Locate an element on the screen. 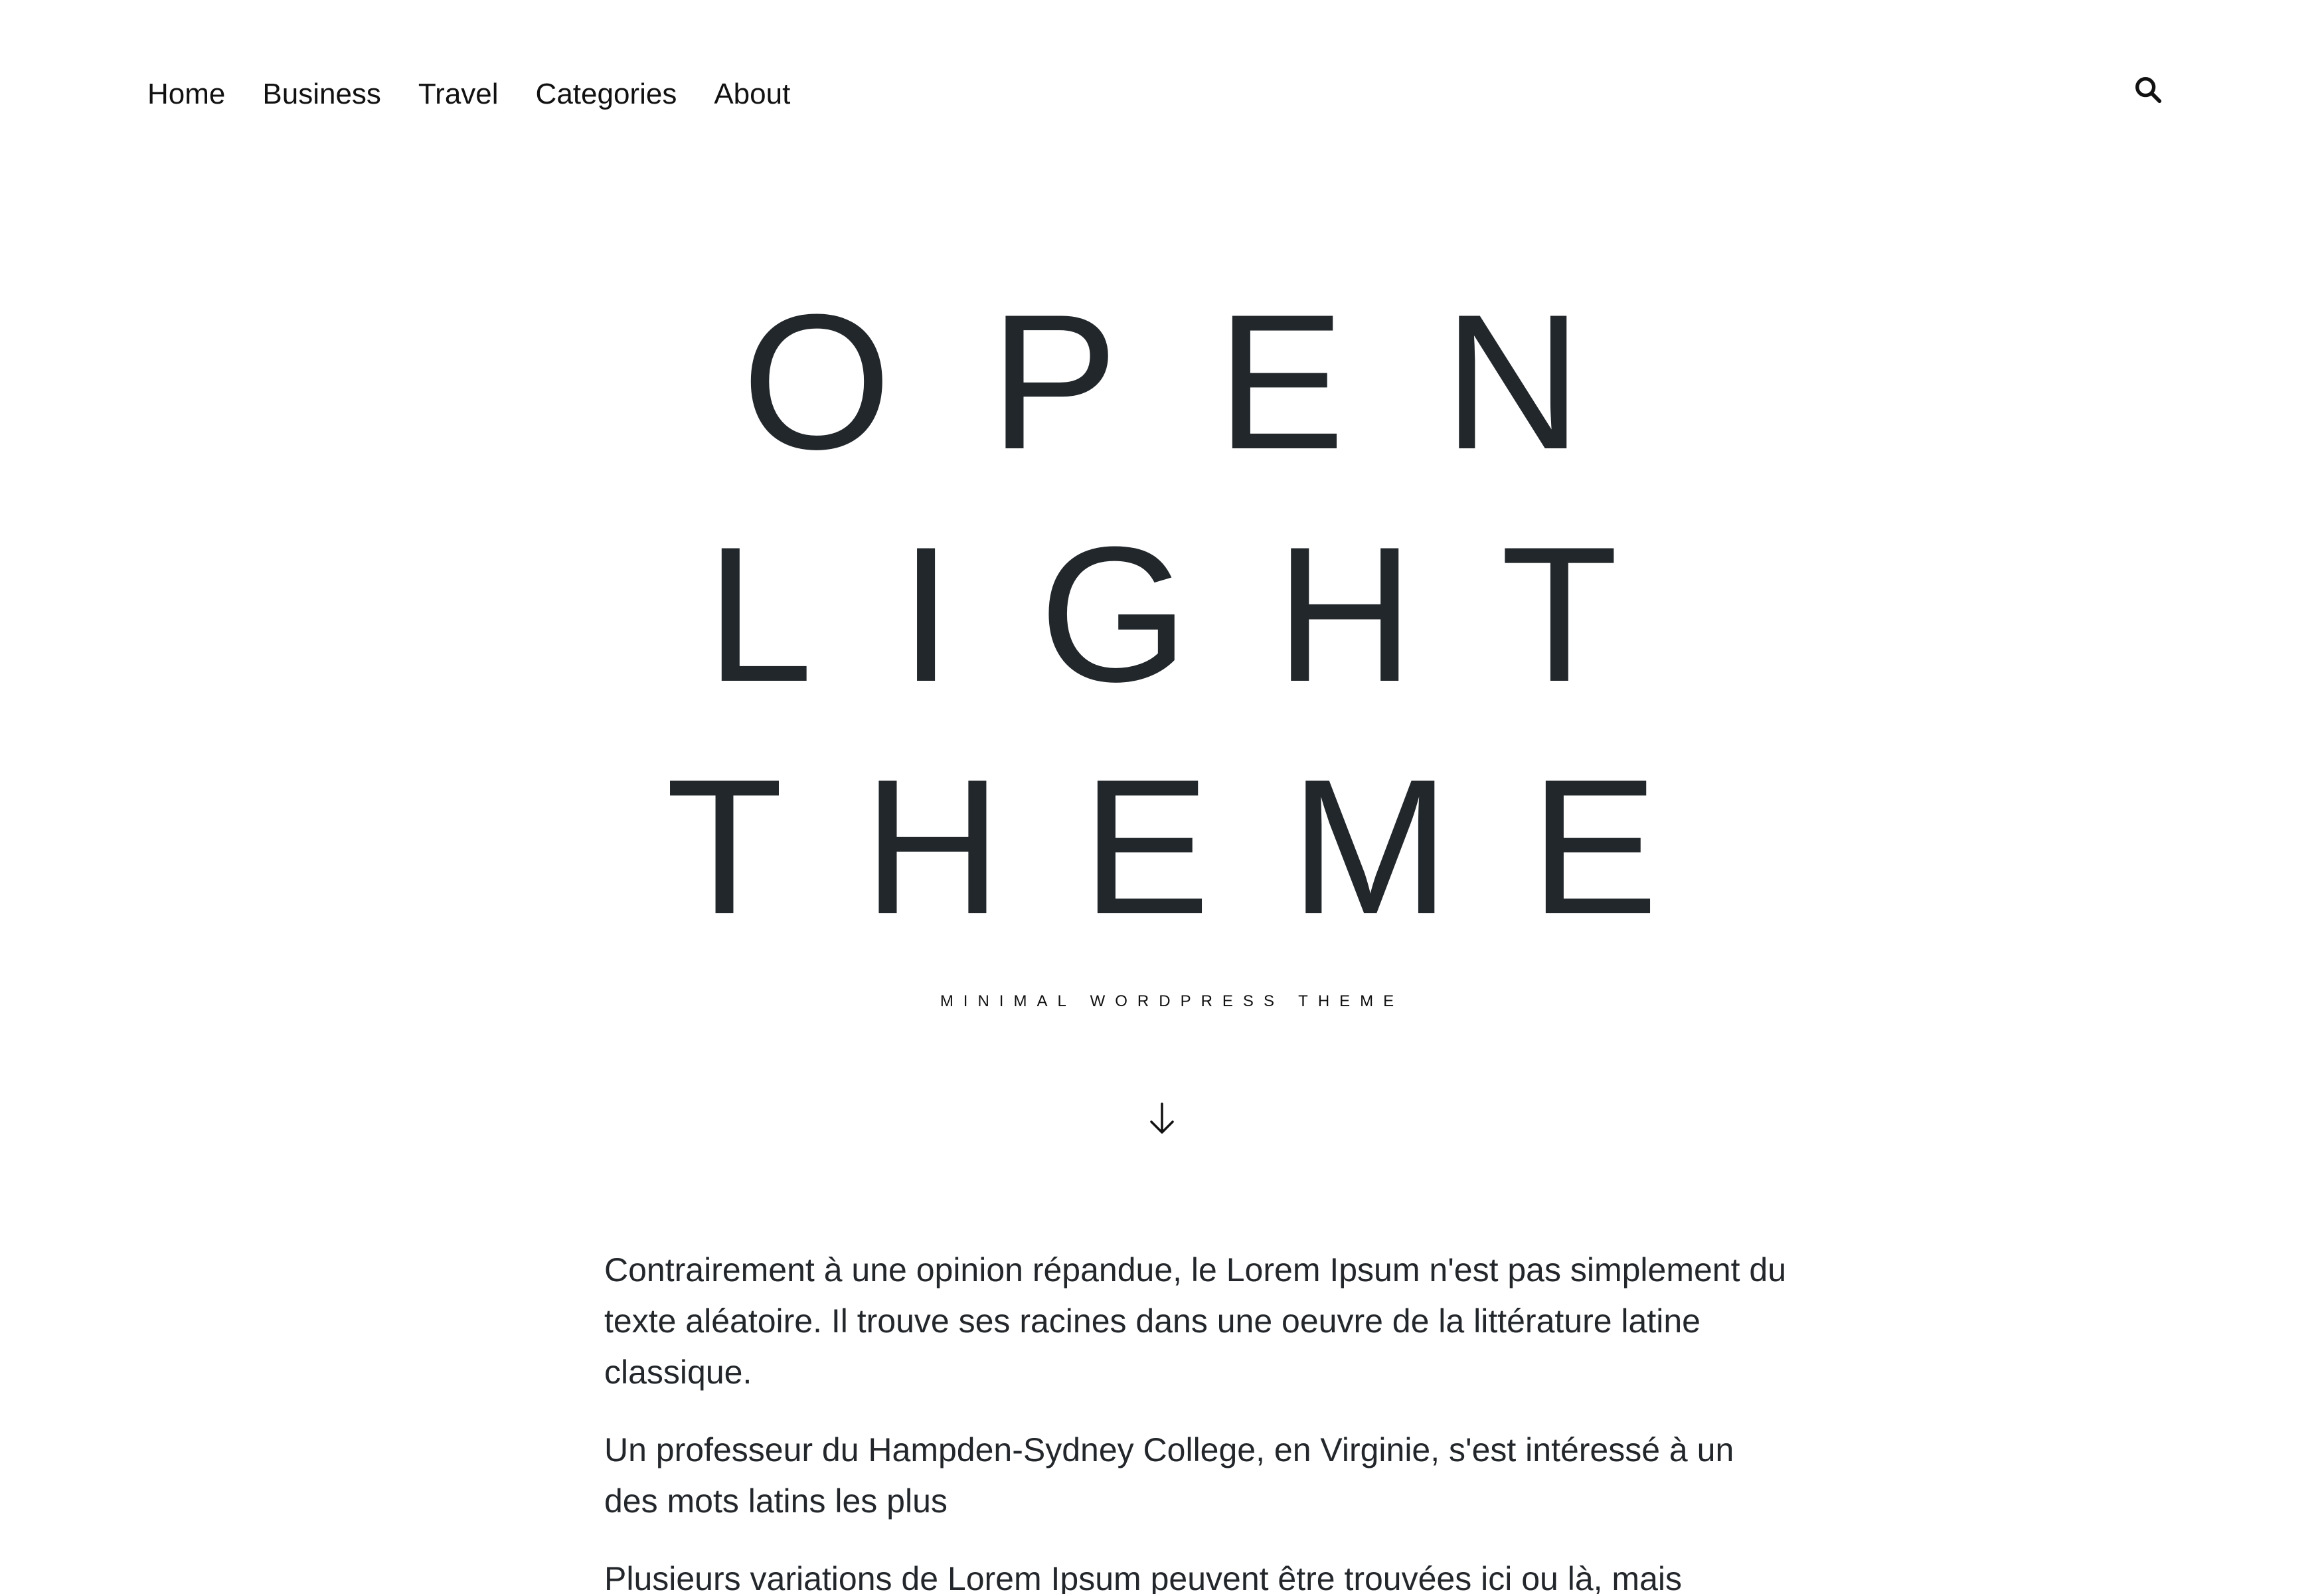 The height and width of the screenshot is (1594, 2324). arrow-down-icon is located at coordinates (1162, 1118).